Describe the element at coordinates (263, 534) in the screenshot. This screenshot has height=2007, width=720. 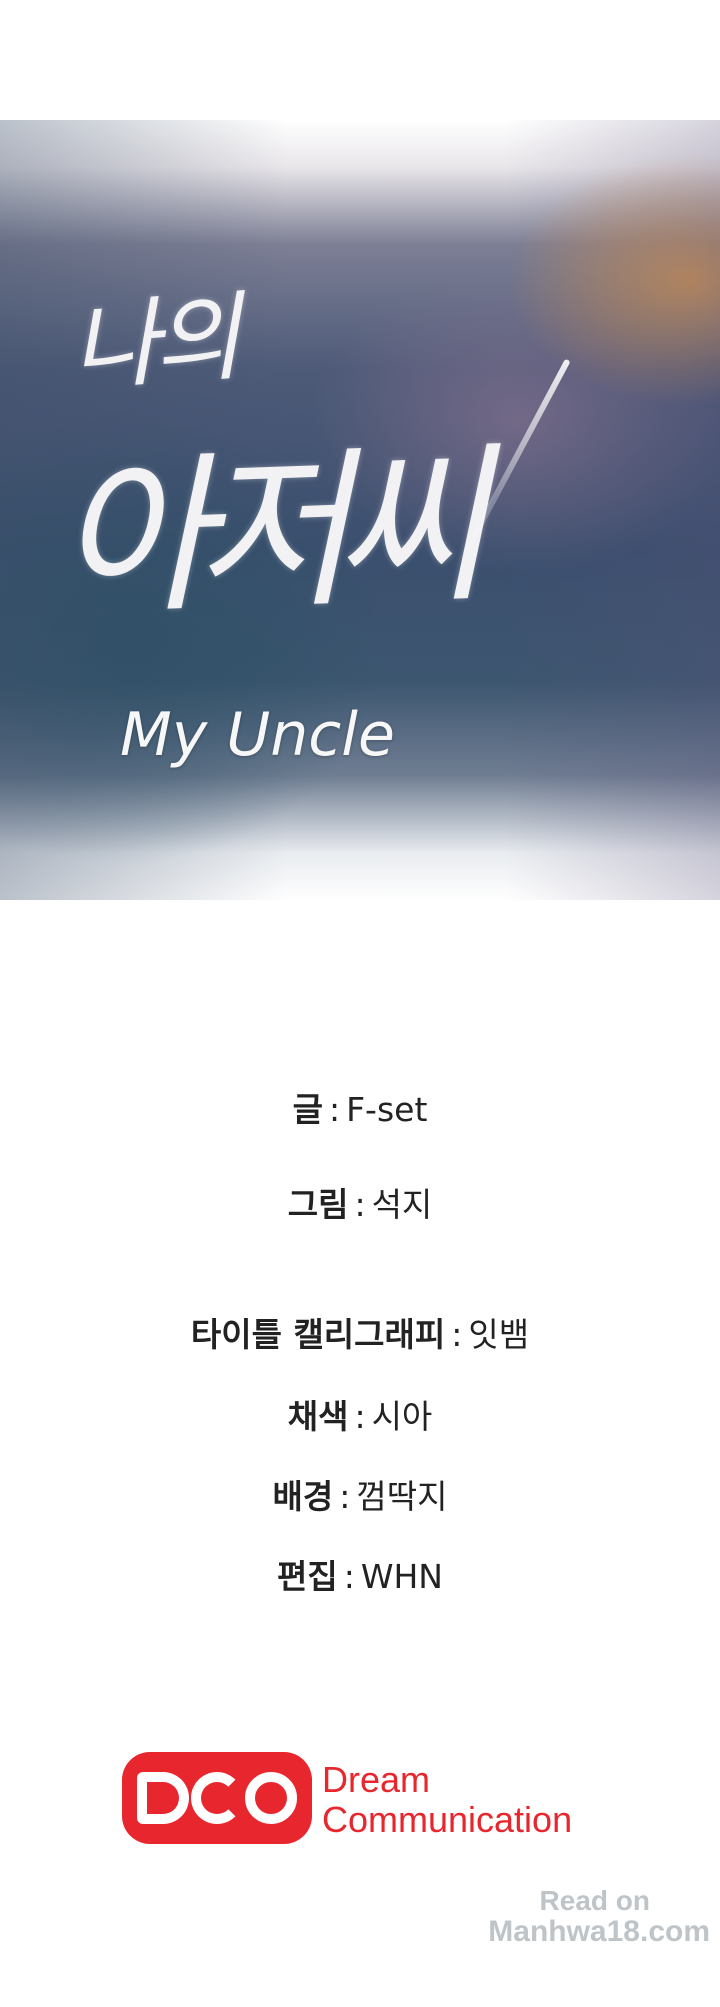
I see `title-korean-line2: 아저씨` at that location.